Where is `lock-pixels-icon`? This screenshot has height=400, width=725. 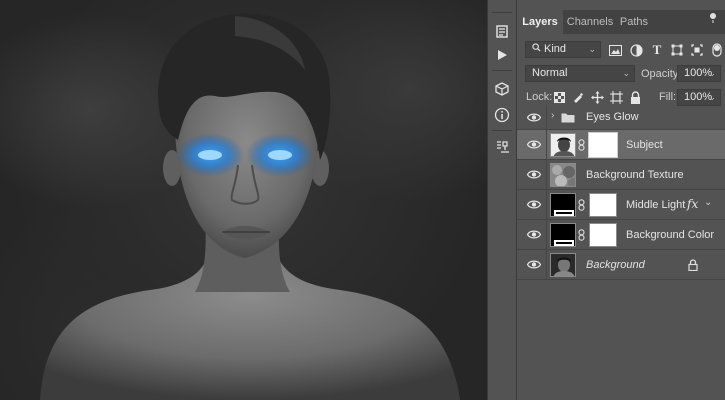 lock-pixels-icon is located at coordinates (578, 97).